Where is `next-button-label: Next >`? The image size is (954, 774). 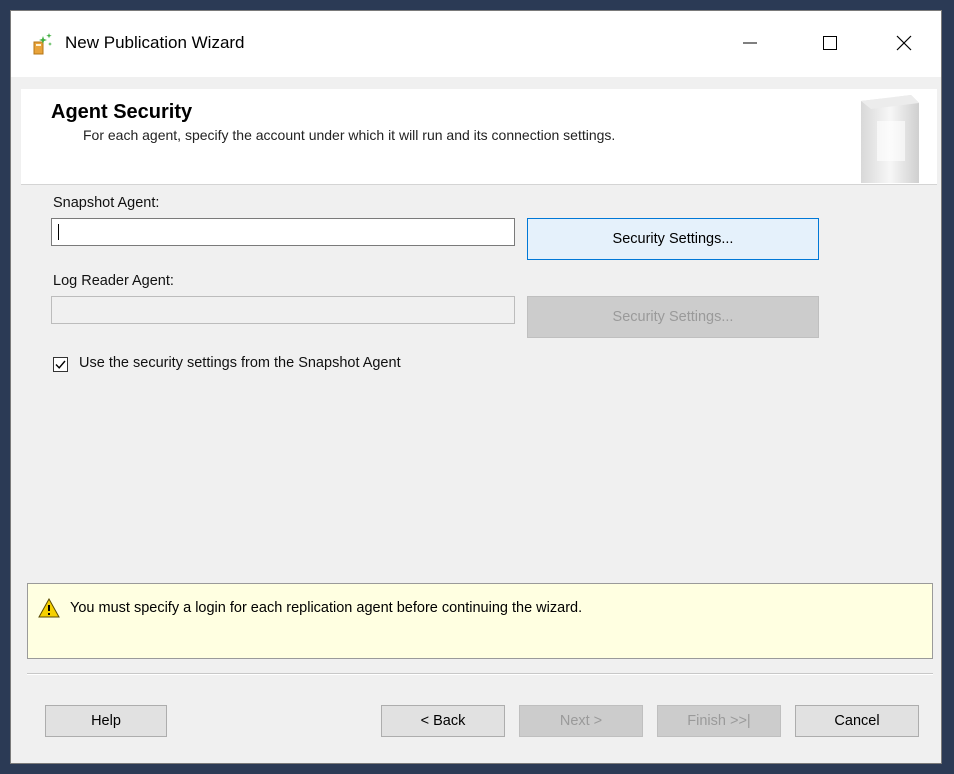
next-button-label: Next > is located at coordinates (581, 721).